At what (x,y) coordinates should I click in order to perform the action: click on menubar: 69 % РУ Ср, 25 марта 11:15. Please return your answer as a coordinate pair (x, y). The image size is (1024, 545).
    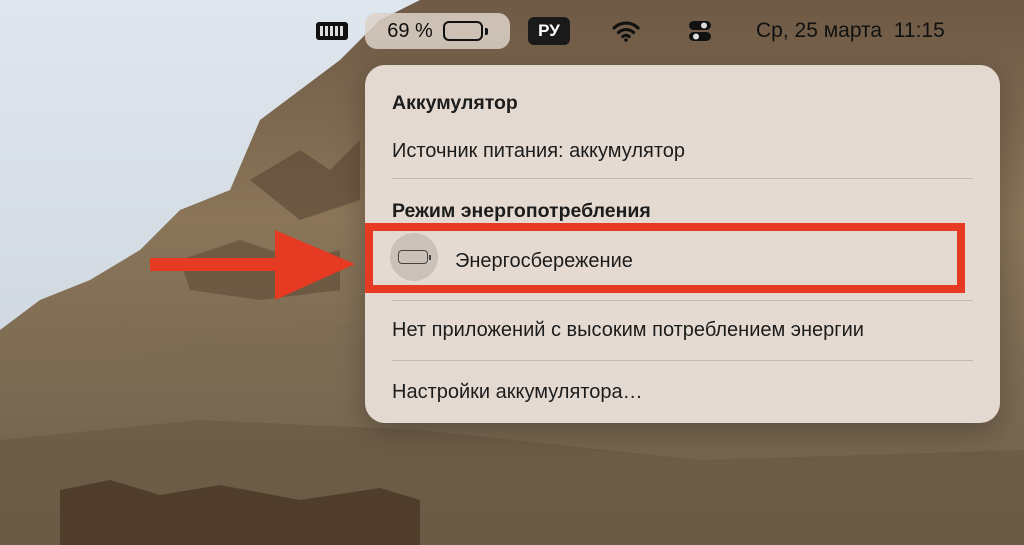
    Looking at the image, I should click on (512, 31).